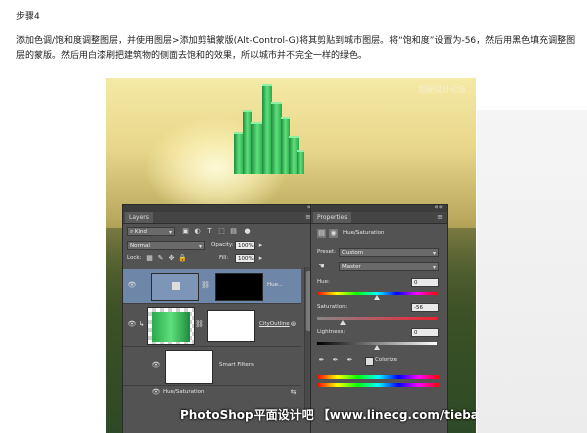 This screenshot has height=433, width=587. Describe the element at coordinates (233, 231) in the screenshot. I see `smartobject-filter-icon: ▤` at that location.